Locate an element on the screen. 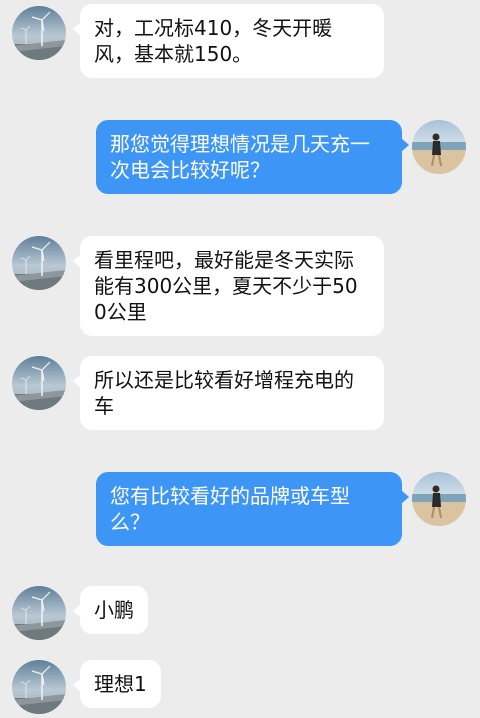 Image resolution: width=480 pixels, height=718 pixels. message-bubble: 理想1 is located at coordinates (117, 684).